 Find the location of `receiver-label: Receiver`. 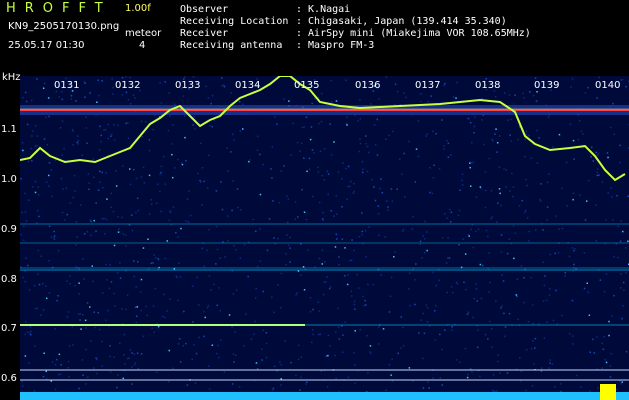

receiver-label: Receiver is located at coordinates (204, 33).